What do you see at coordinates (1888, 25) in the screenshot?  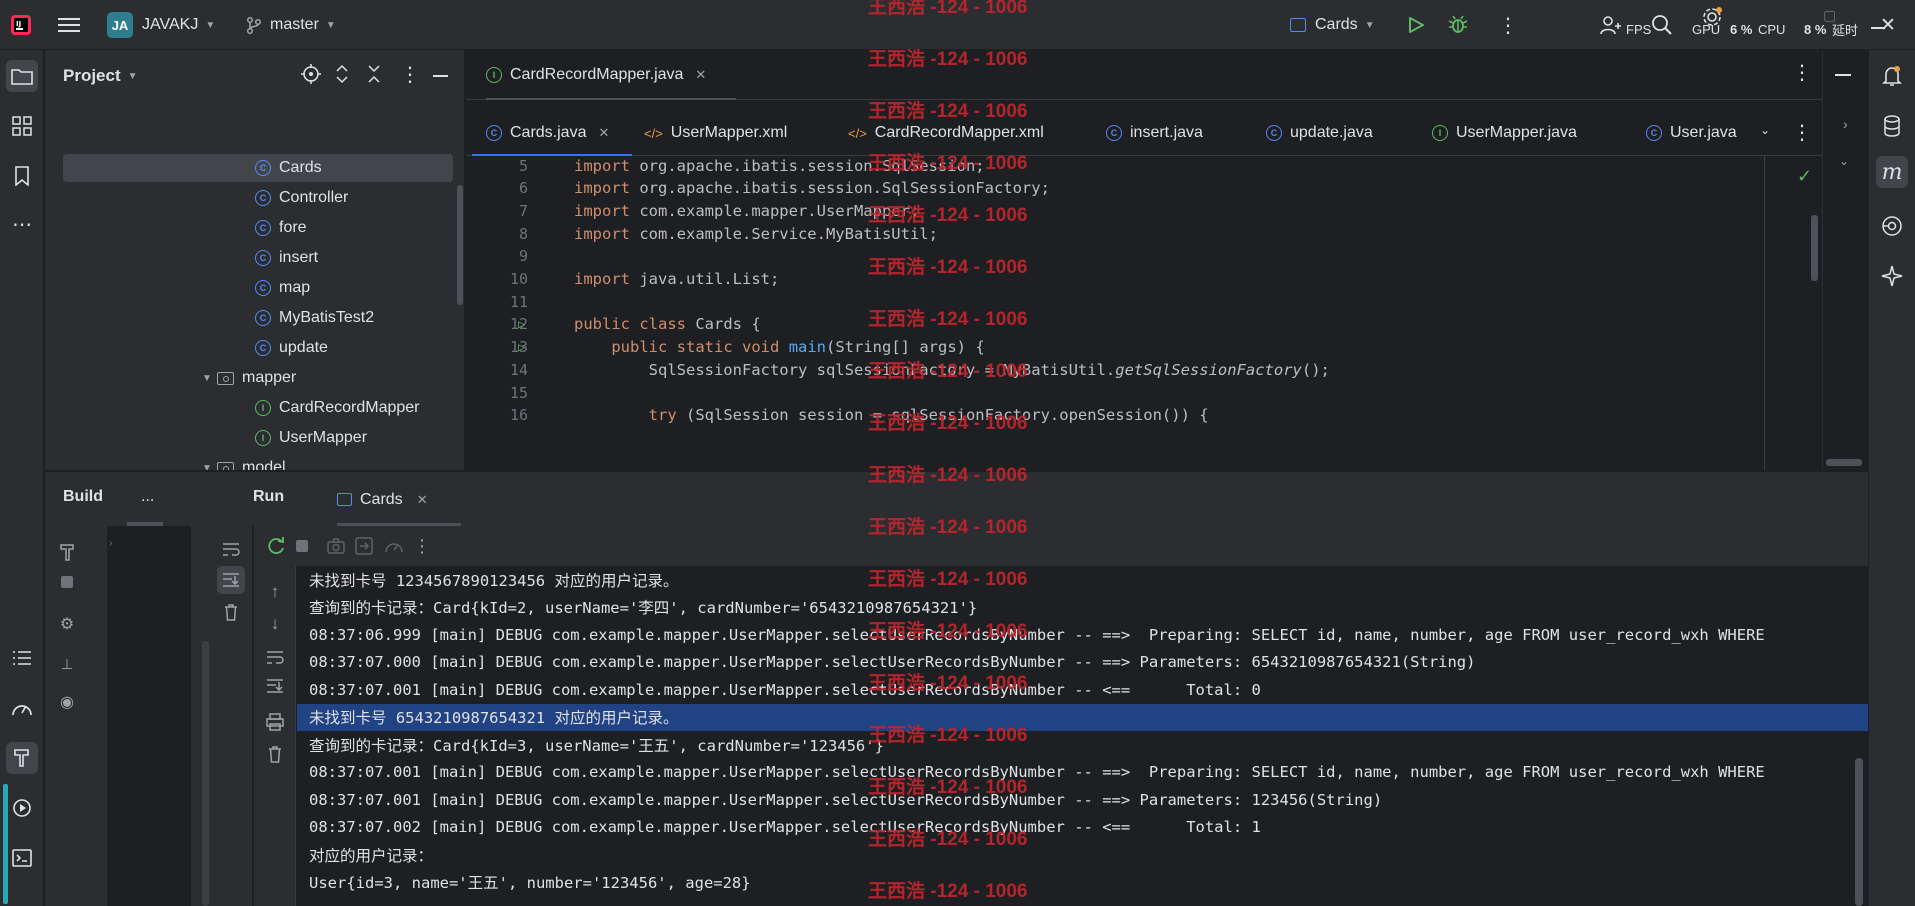 I see `close-window-icon: ✕` at bounding box center [1888, 25].